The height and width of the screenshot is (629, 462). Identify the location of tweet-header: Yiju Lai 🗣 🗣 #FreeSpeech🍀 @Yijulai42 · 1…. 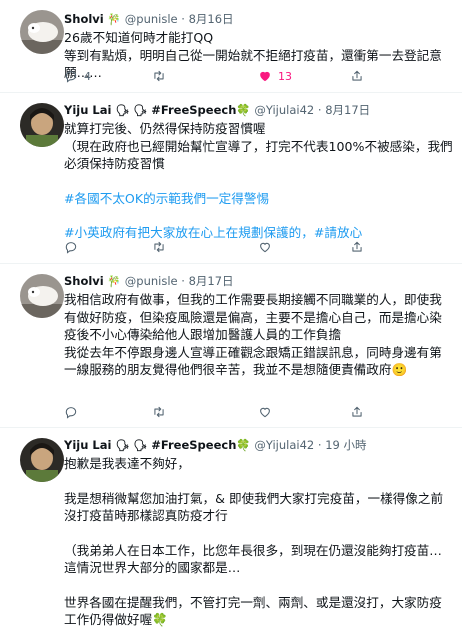
(259, 445).